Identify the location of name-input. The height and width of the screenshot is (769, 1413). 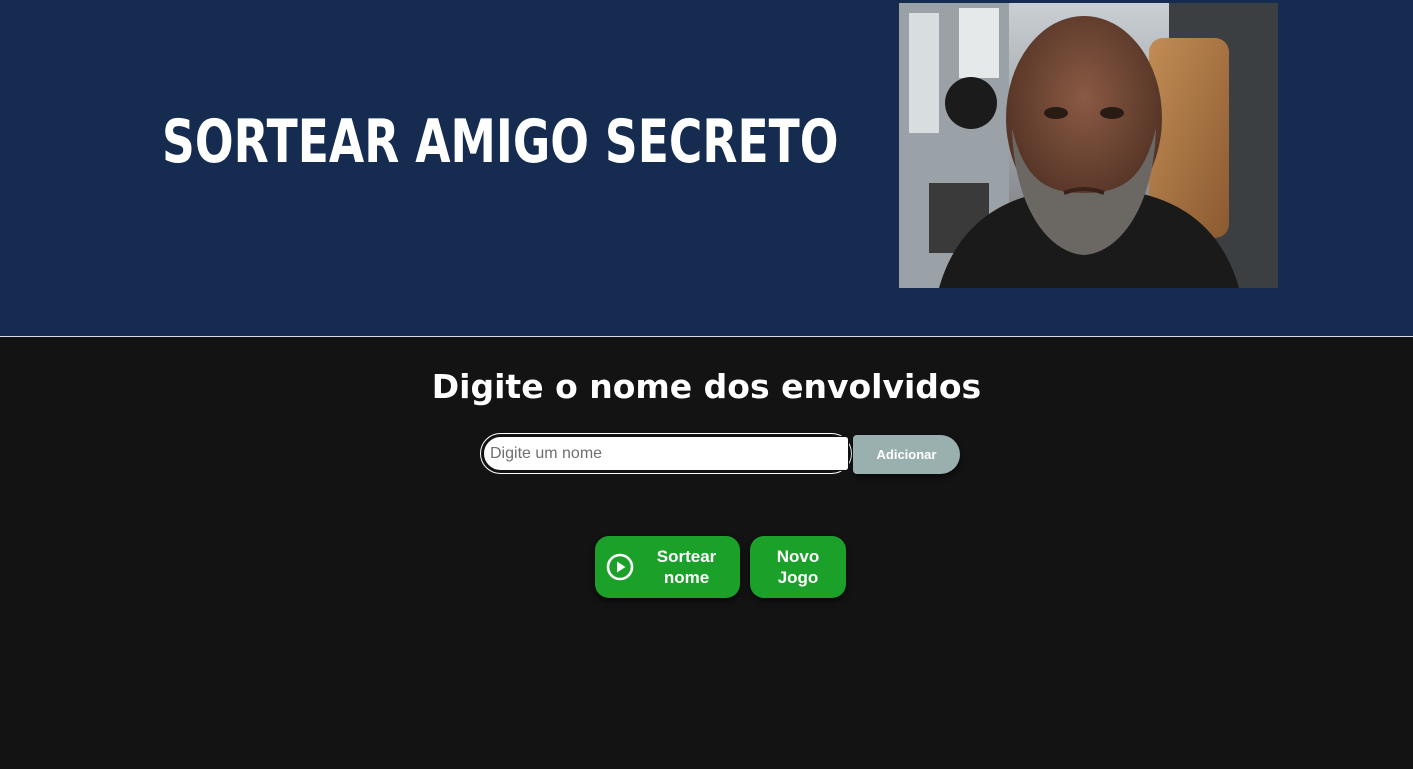
(666, 453).